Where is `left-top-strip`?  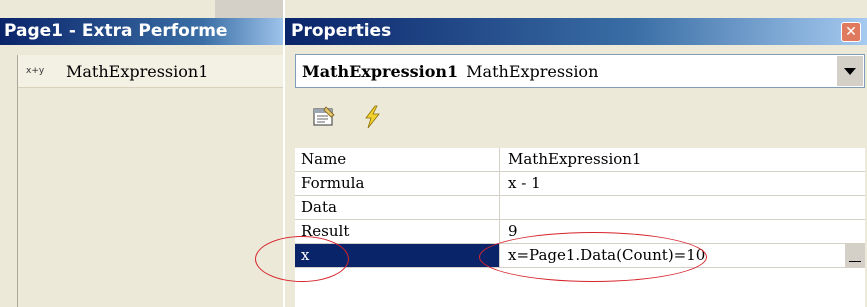
left-top-strip is located at coordinates (145, 9).